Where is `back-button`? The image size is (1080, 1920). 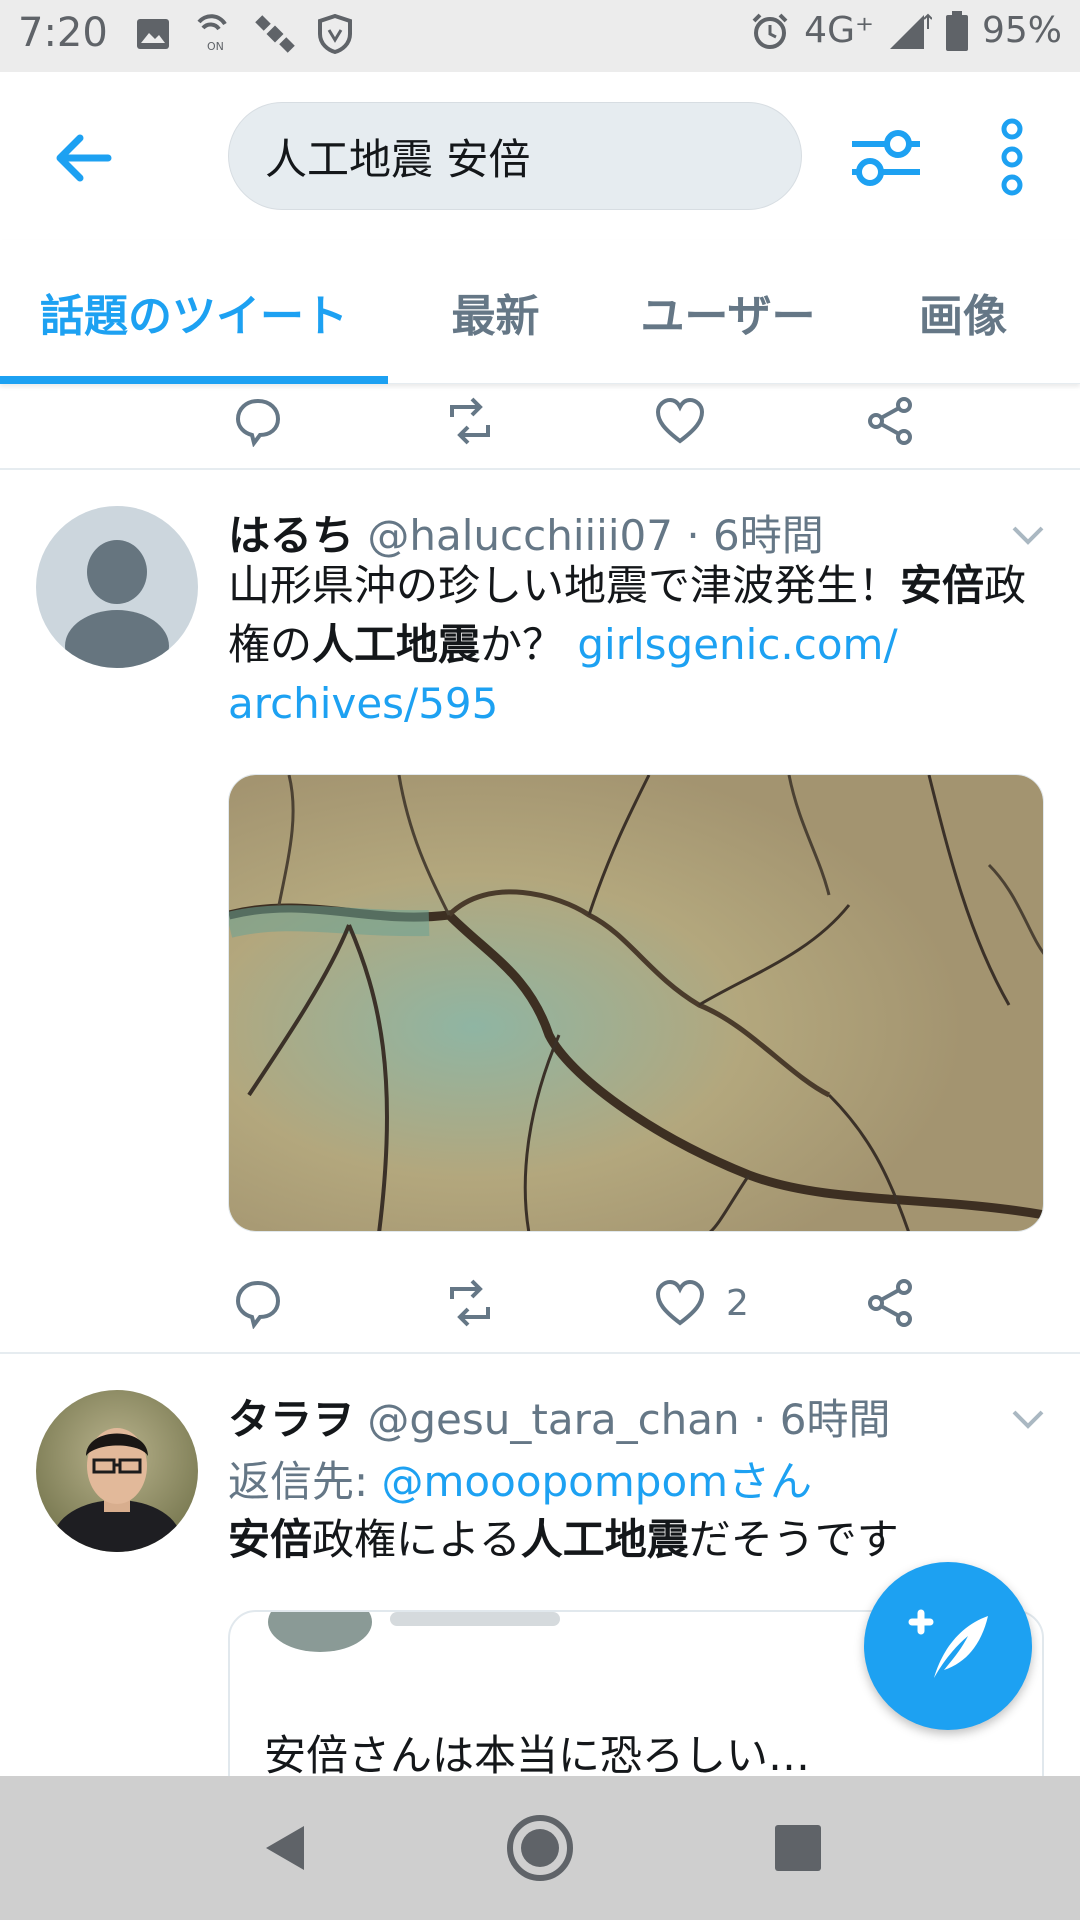 back-button is located at coordinates (84, 158).